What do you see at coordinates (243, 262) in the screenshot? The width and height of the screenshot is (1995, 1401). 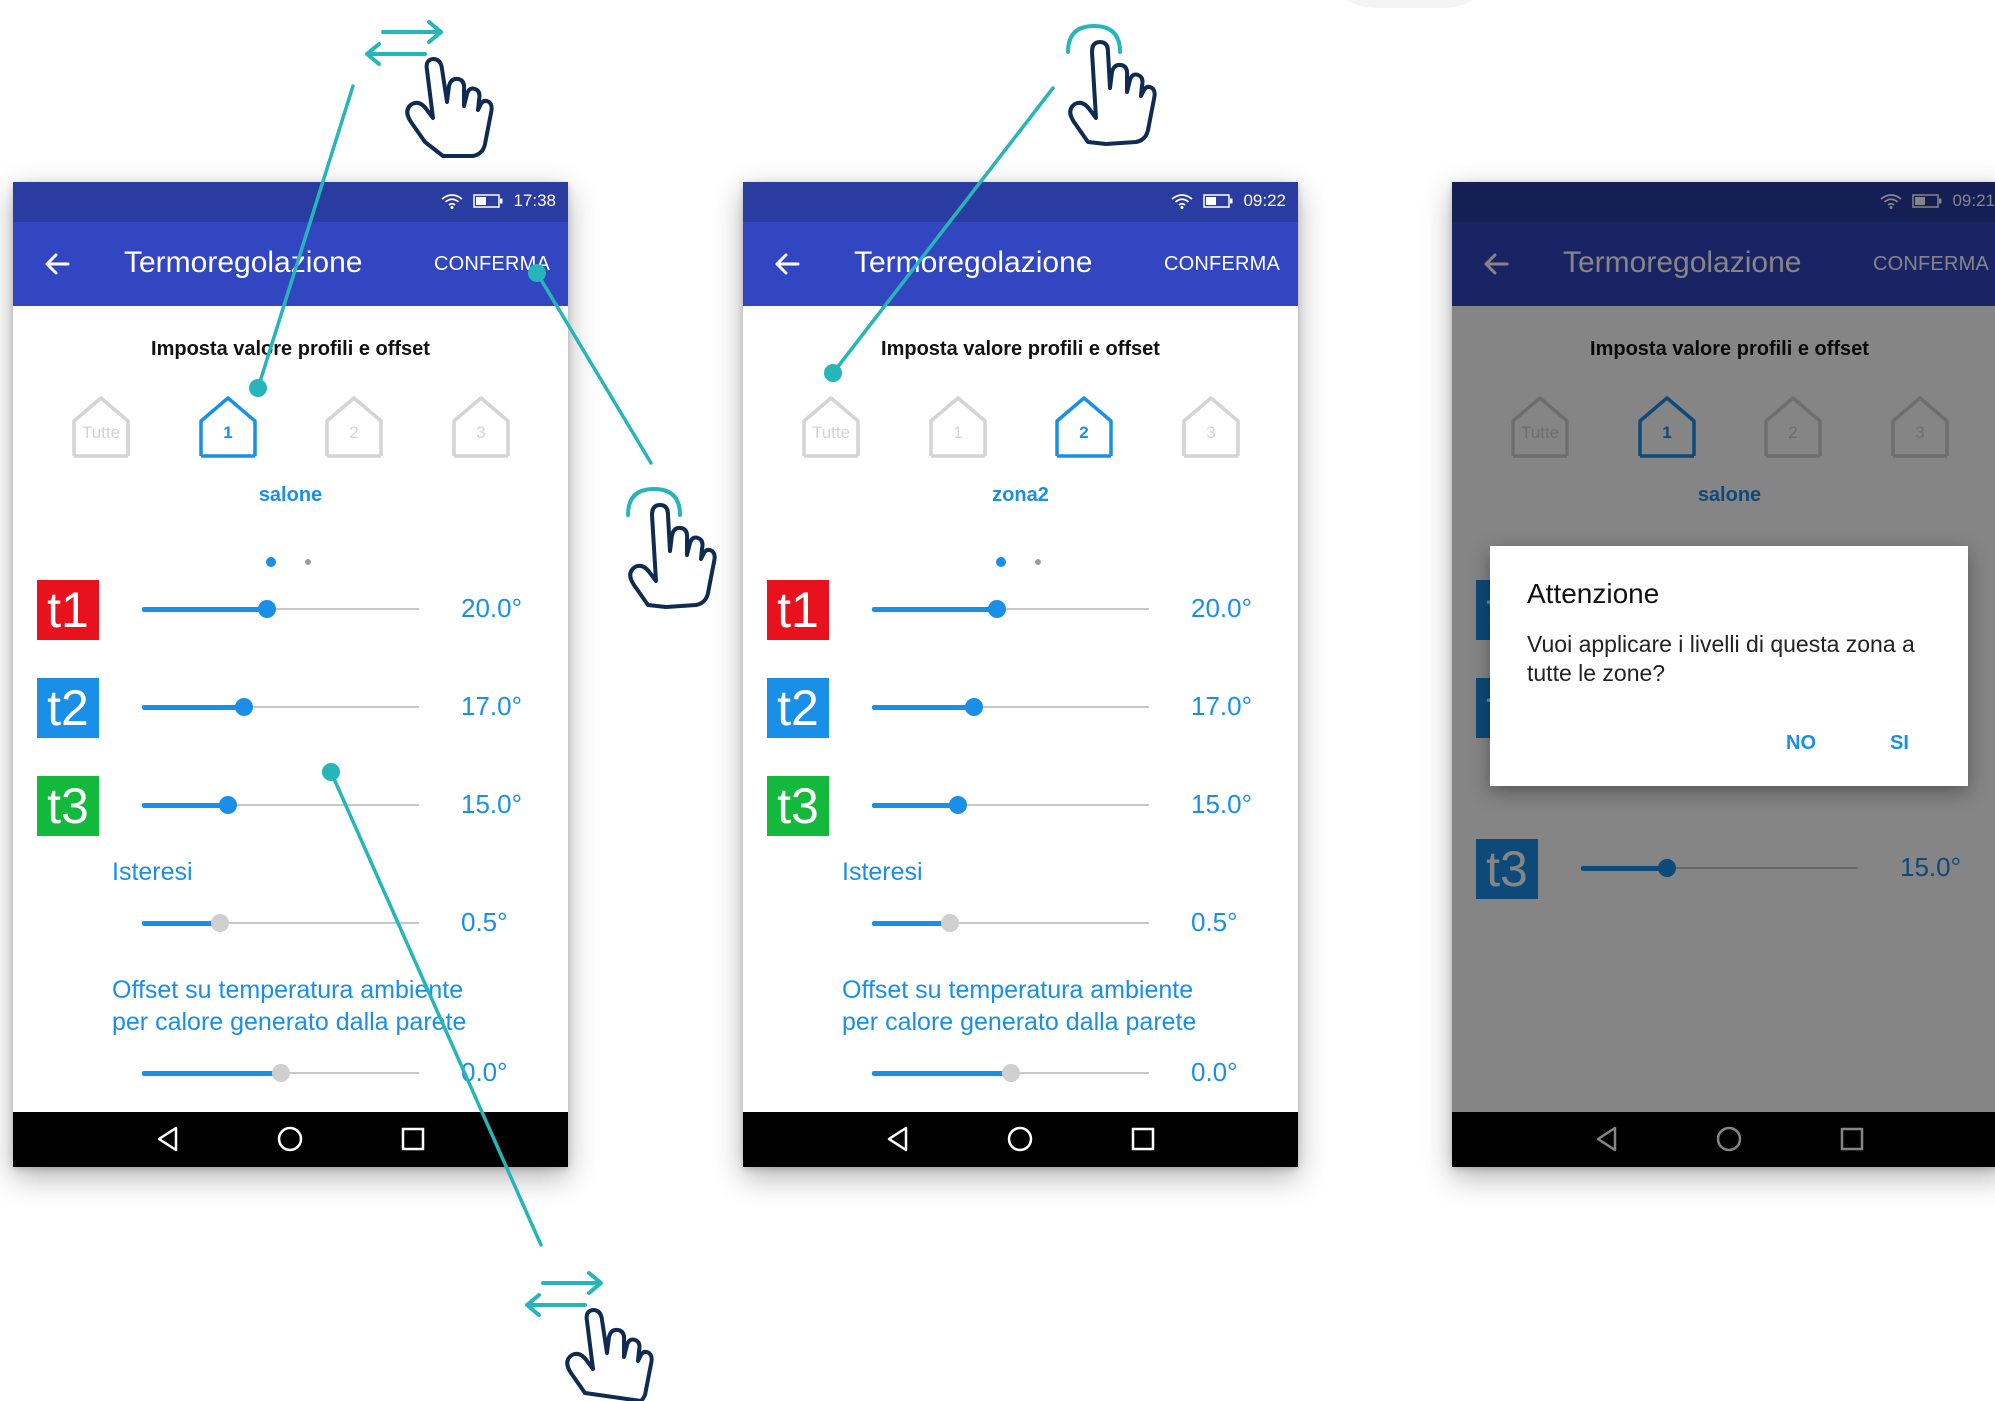 I see `app-title: Termoregolazione` at bounding box center [243, 262].